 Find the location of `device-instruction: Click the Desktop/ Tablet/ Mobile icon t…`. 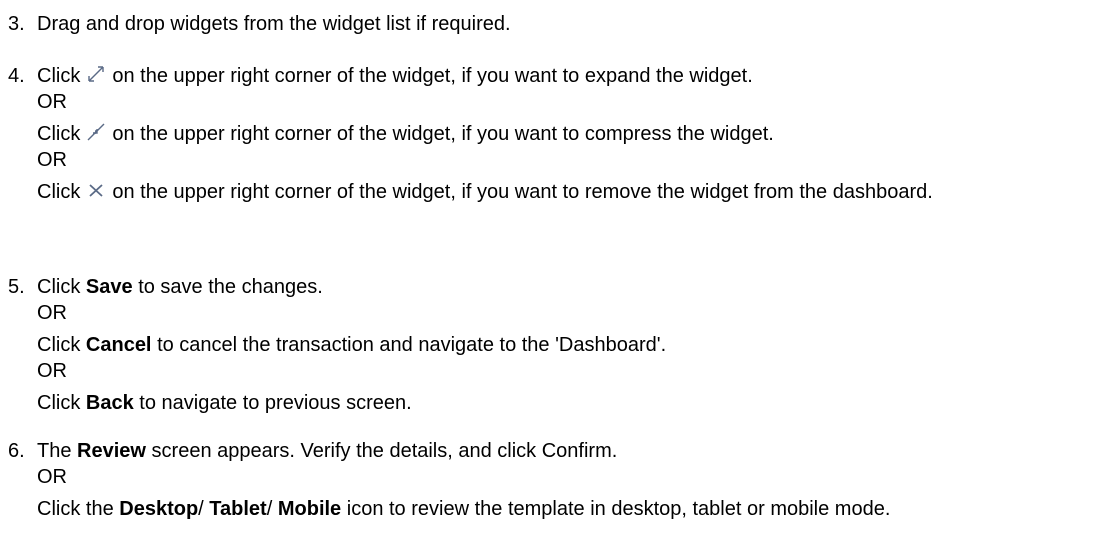

device-instruction: Click the Desktop/ Tablet/ Mobile icon t… is located at coordinates (570, 509).